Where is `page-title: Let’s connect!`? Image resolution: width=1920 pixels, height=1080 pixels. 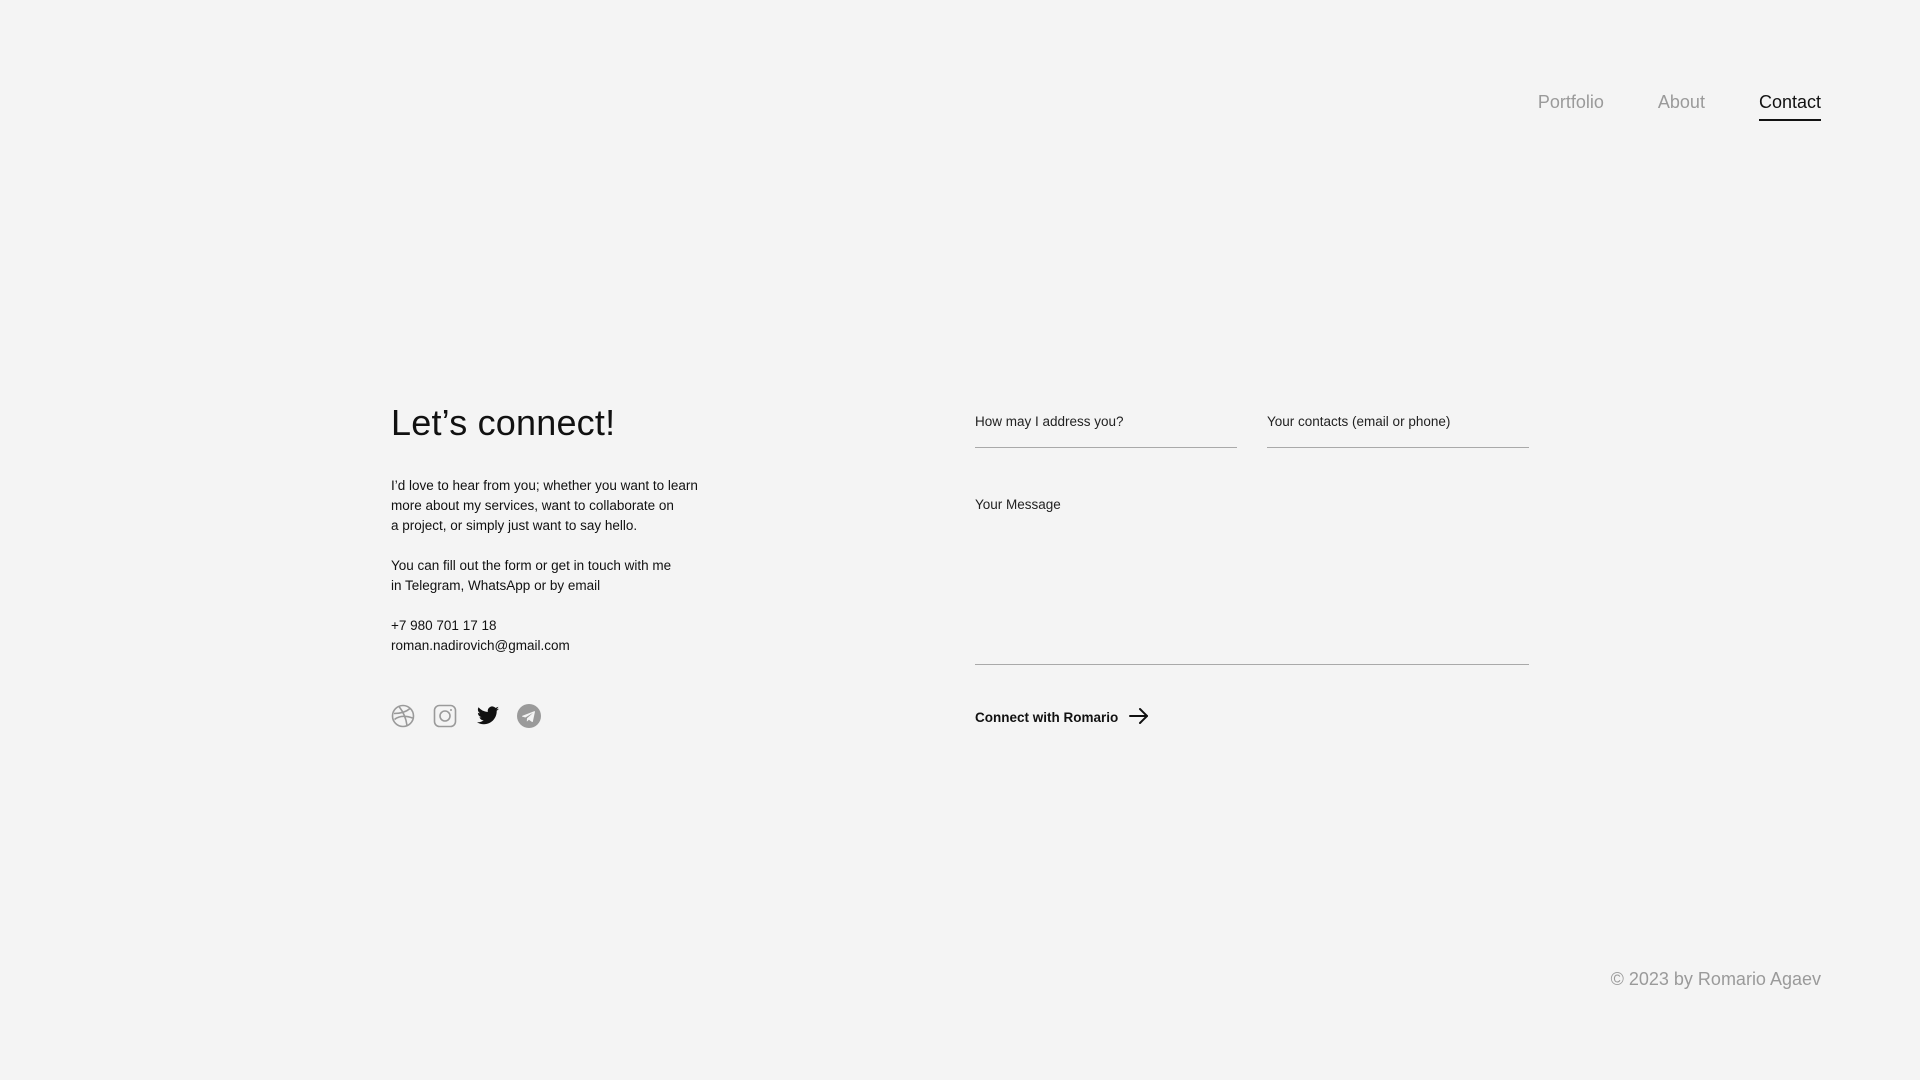 page-title: Let’s connect! is located at coordinates (503, 422).